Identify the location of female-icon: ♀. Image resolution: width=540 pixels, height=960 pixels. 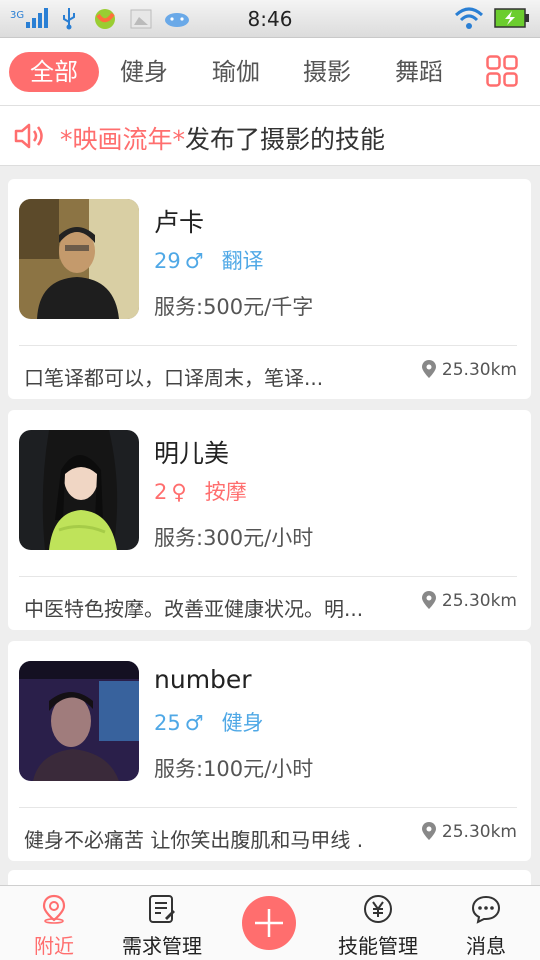
(179, 492).